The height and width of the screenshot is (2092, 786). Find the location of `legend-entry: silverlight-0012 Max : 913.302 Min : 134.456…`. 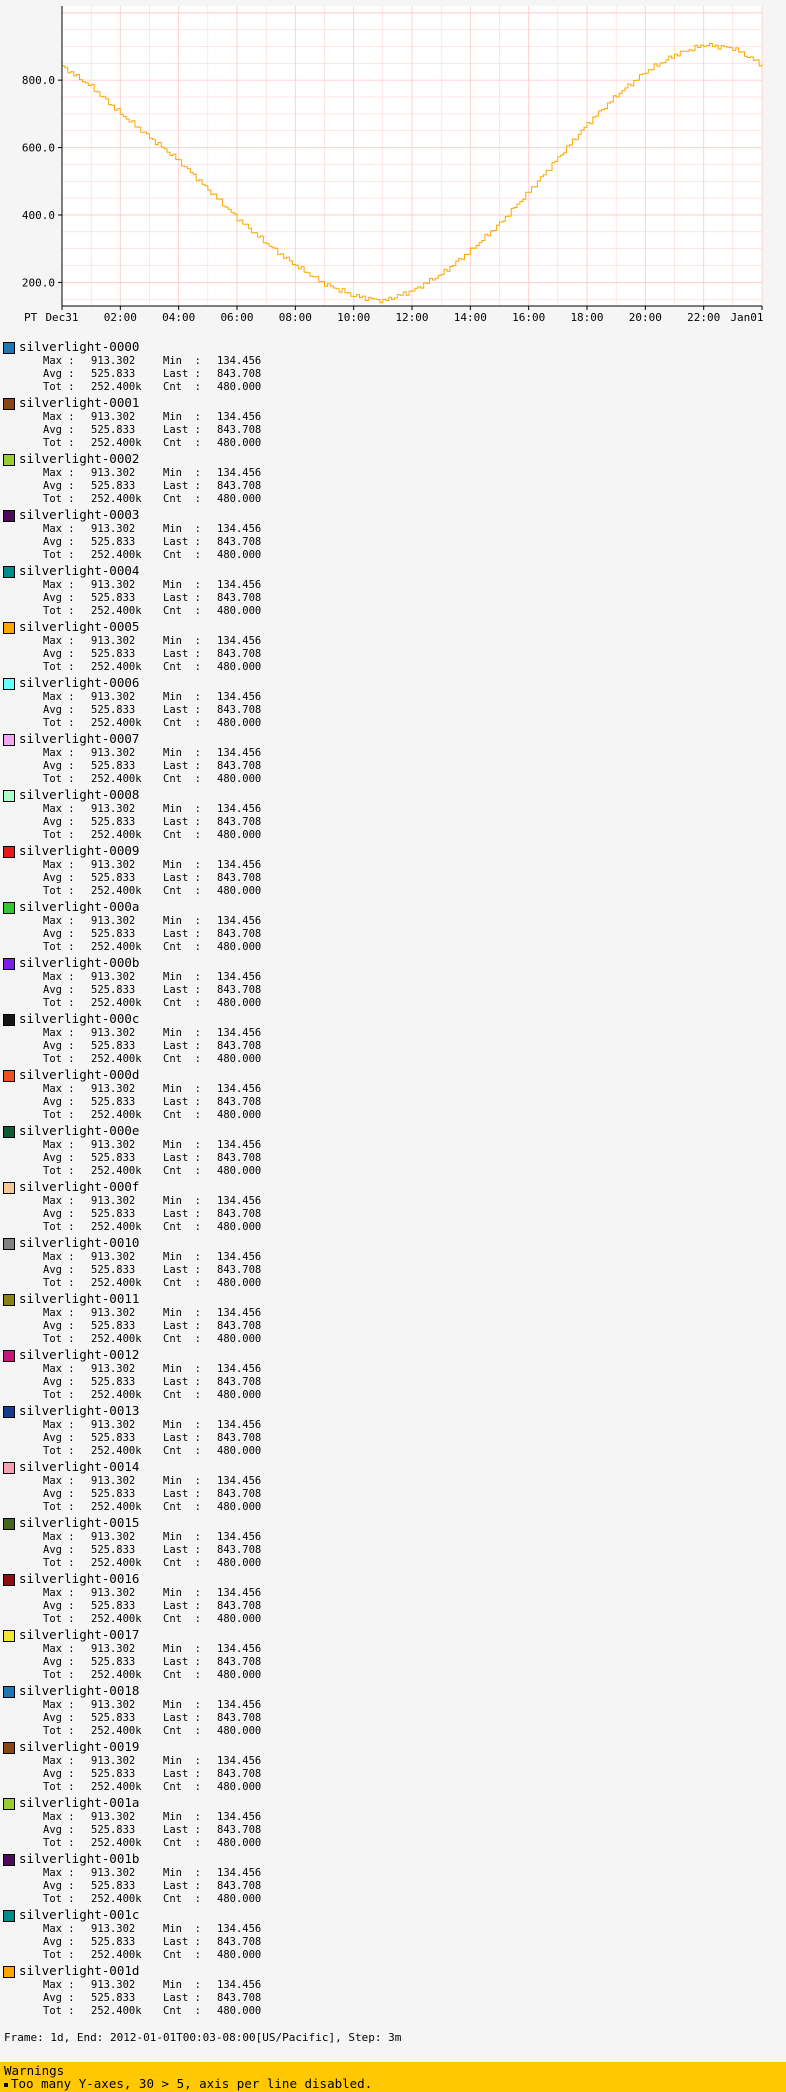

legend-entry: silverlight-0012 Max : 913.302 Min : 134.456… is located at coordinates (393, 1375).